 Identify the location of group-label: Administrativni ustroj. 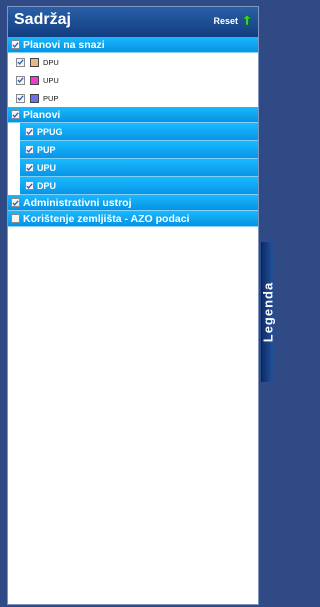
(77, 202).